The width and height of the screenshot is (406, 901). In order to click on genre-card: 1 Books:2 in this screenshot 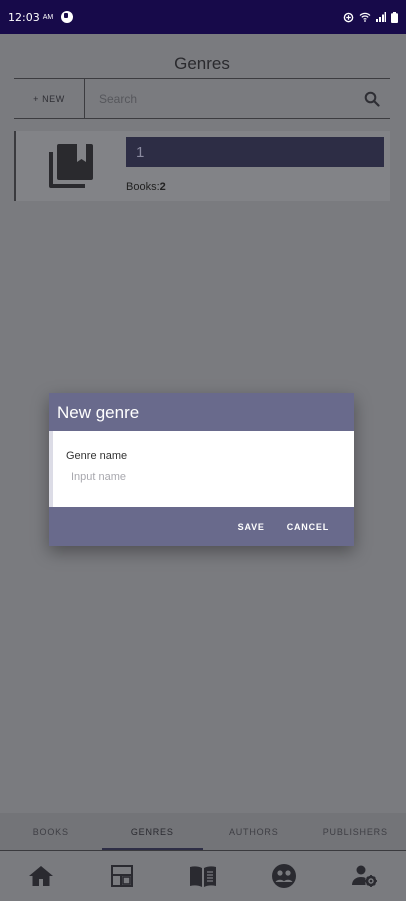, I will do `click(202, 166)`.